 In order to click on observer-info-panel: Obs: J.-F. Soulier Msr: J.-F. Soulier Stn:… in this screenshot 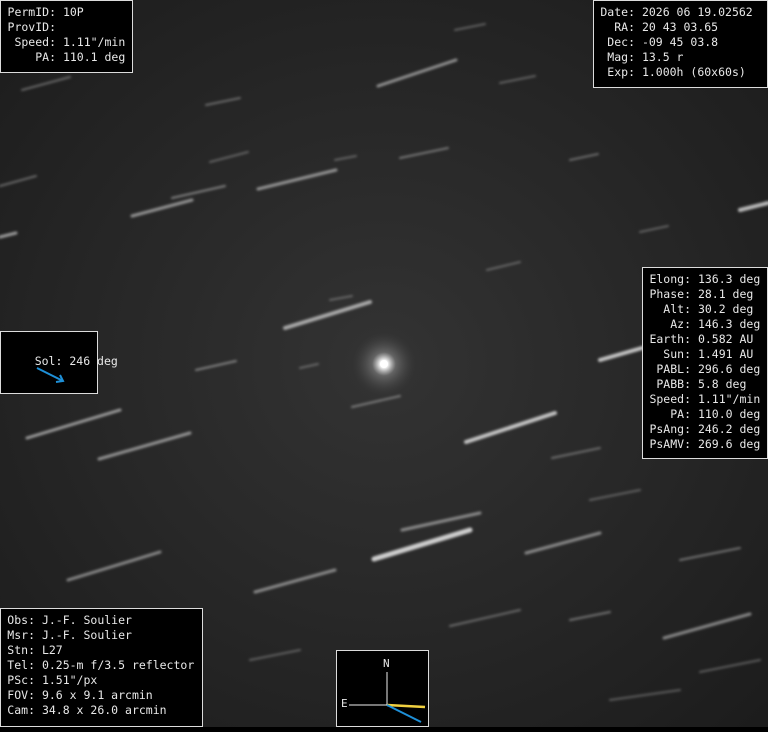, I will do `click(101, 667)`.